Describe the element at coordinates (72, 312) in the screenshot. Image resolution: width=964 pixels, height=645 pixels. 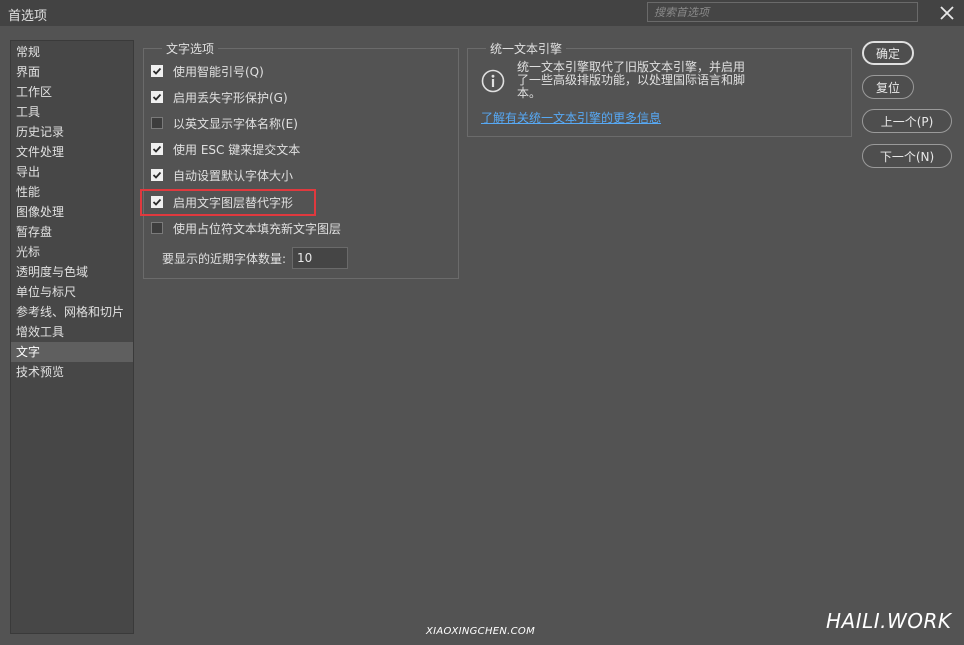
I see `sidebar-item-guides-grid-slices: 参考线、网格和切片` at that location.